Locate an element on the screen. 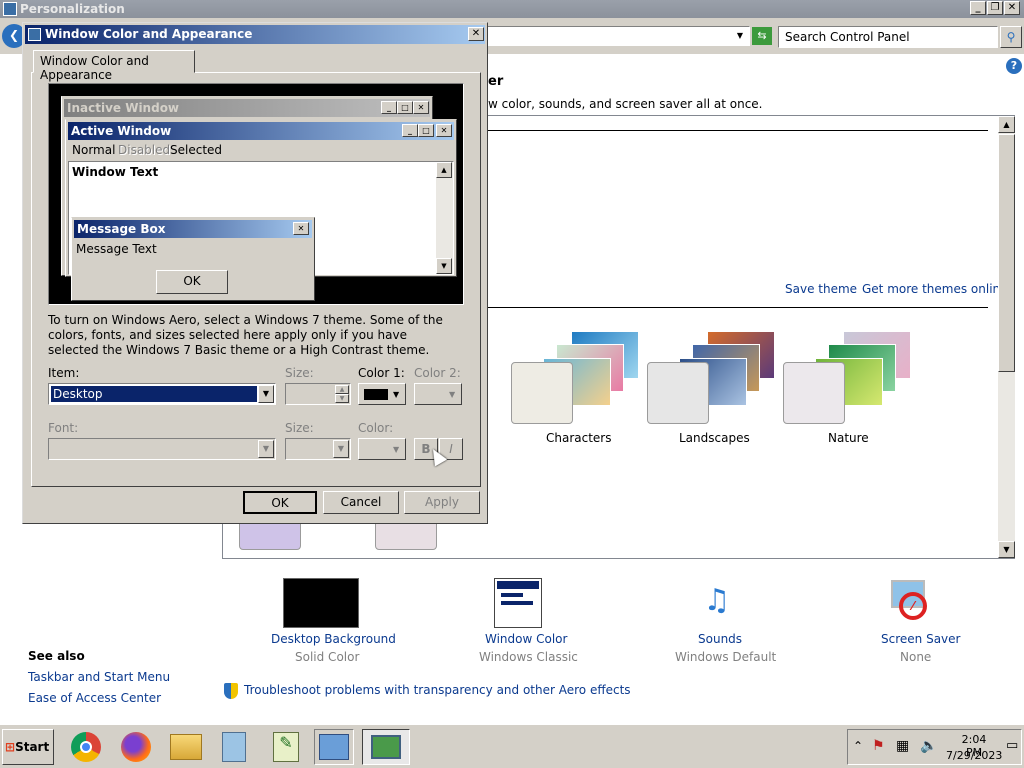 The width and height of the screenshot is (1024, 768). cancel-button: Cancel is located at coordinates (361, 502).